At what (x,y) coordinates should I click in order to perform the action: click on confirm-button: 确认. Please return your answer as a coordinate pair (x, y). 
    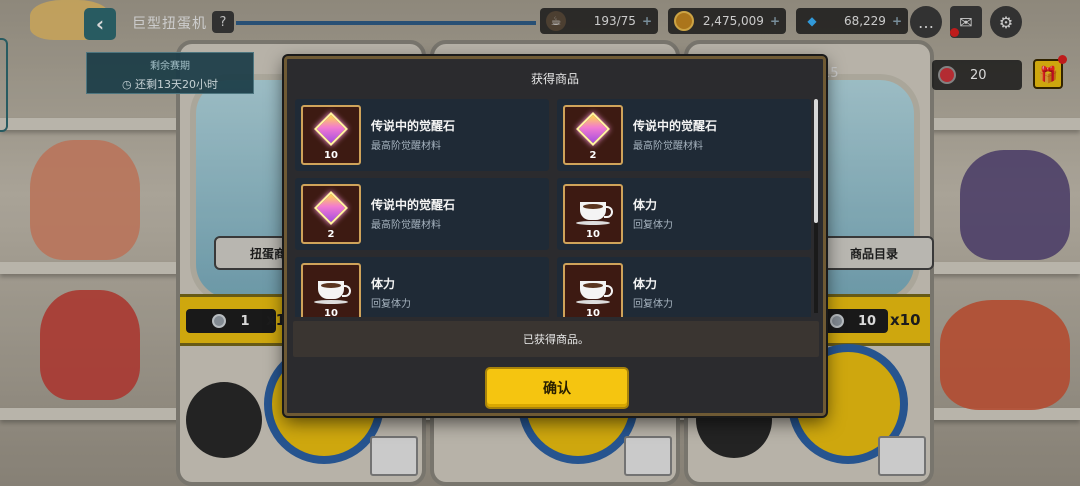
    Looking at the image, I should click on (557, 388).